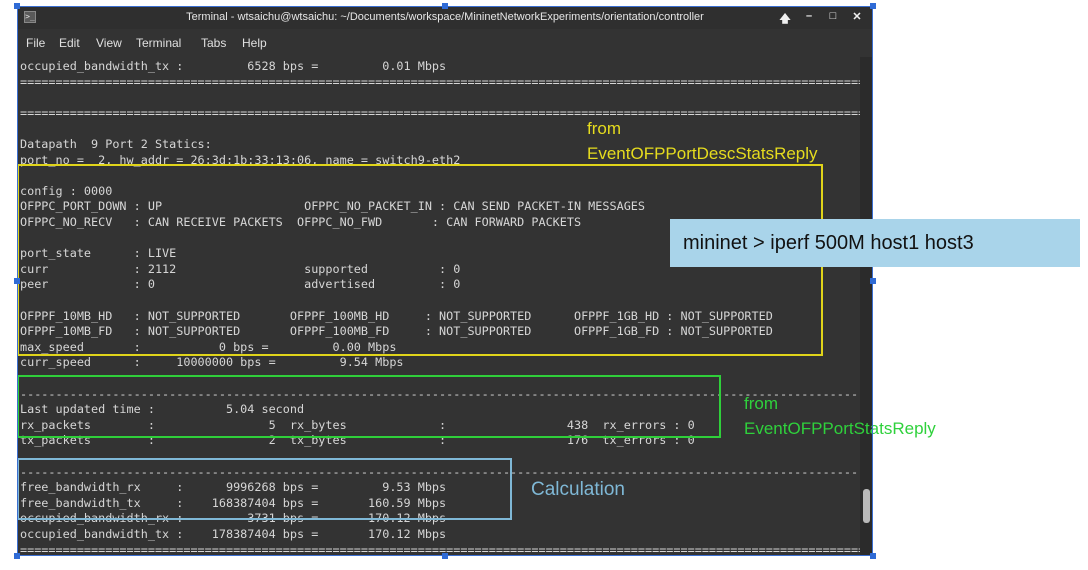 The height and width of the screenshot is (570, 1088). What do you see at coordinates (240, 284) in the screenshot?
I see `terminal-line: peer : 0 advertised : 0` at bounding box center [240, 284].